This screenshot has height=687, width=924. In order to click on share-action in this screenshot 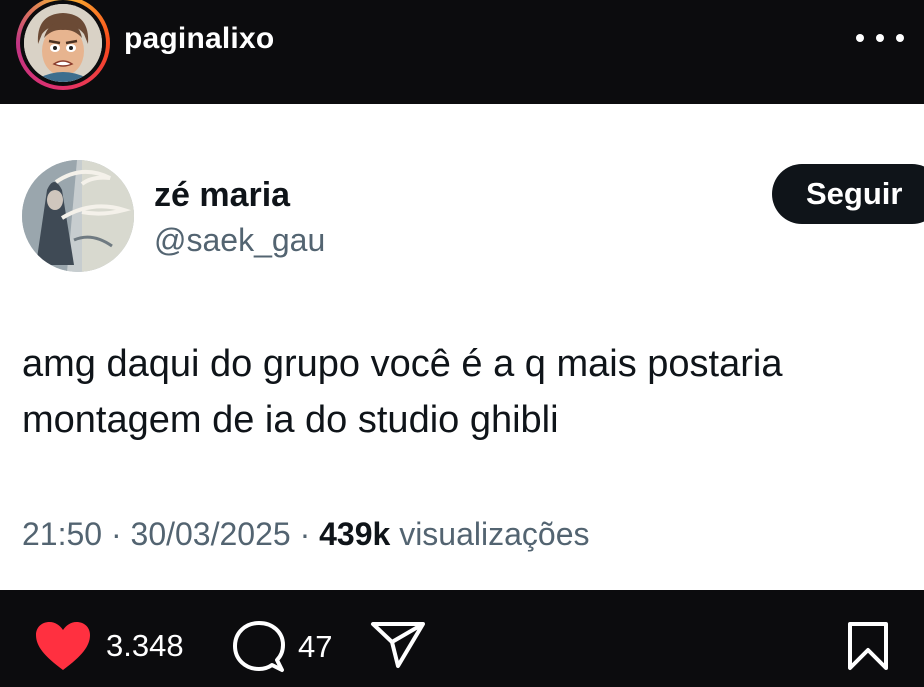, I will do `click(398, 645)`.